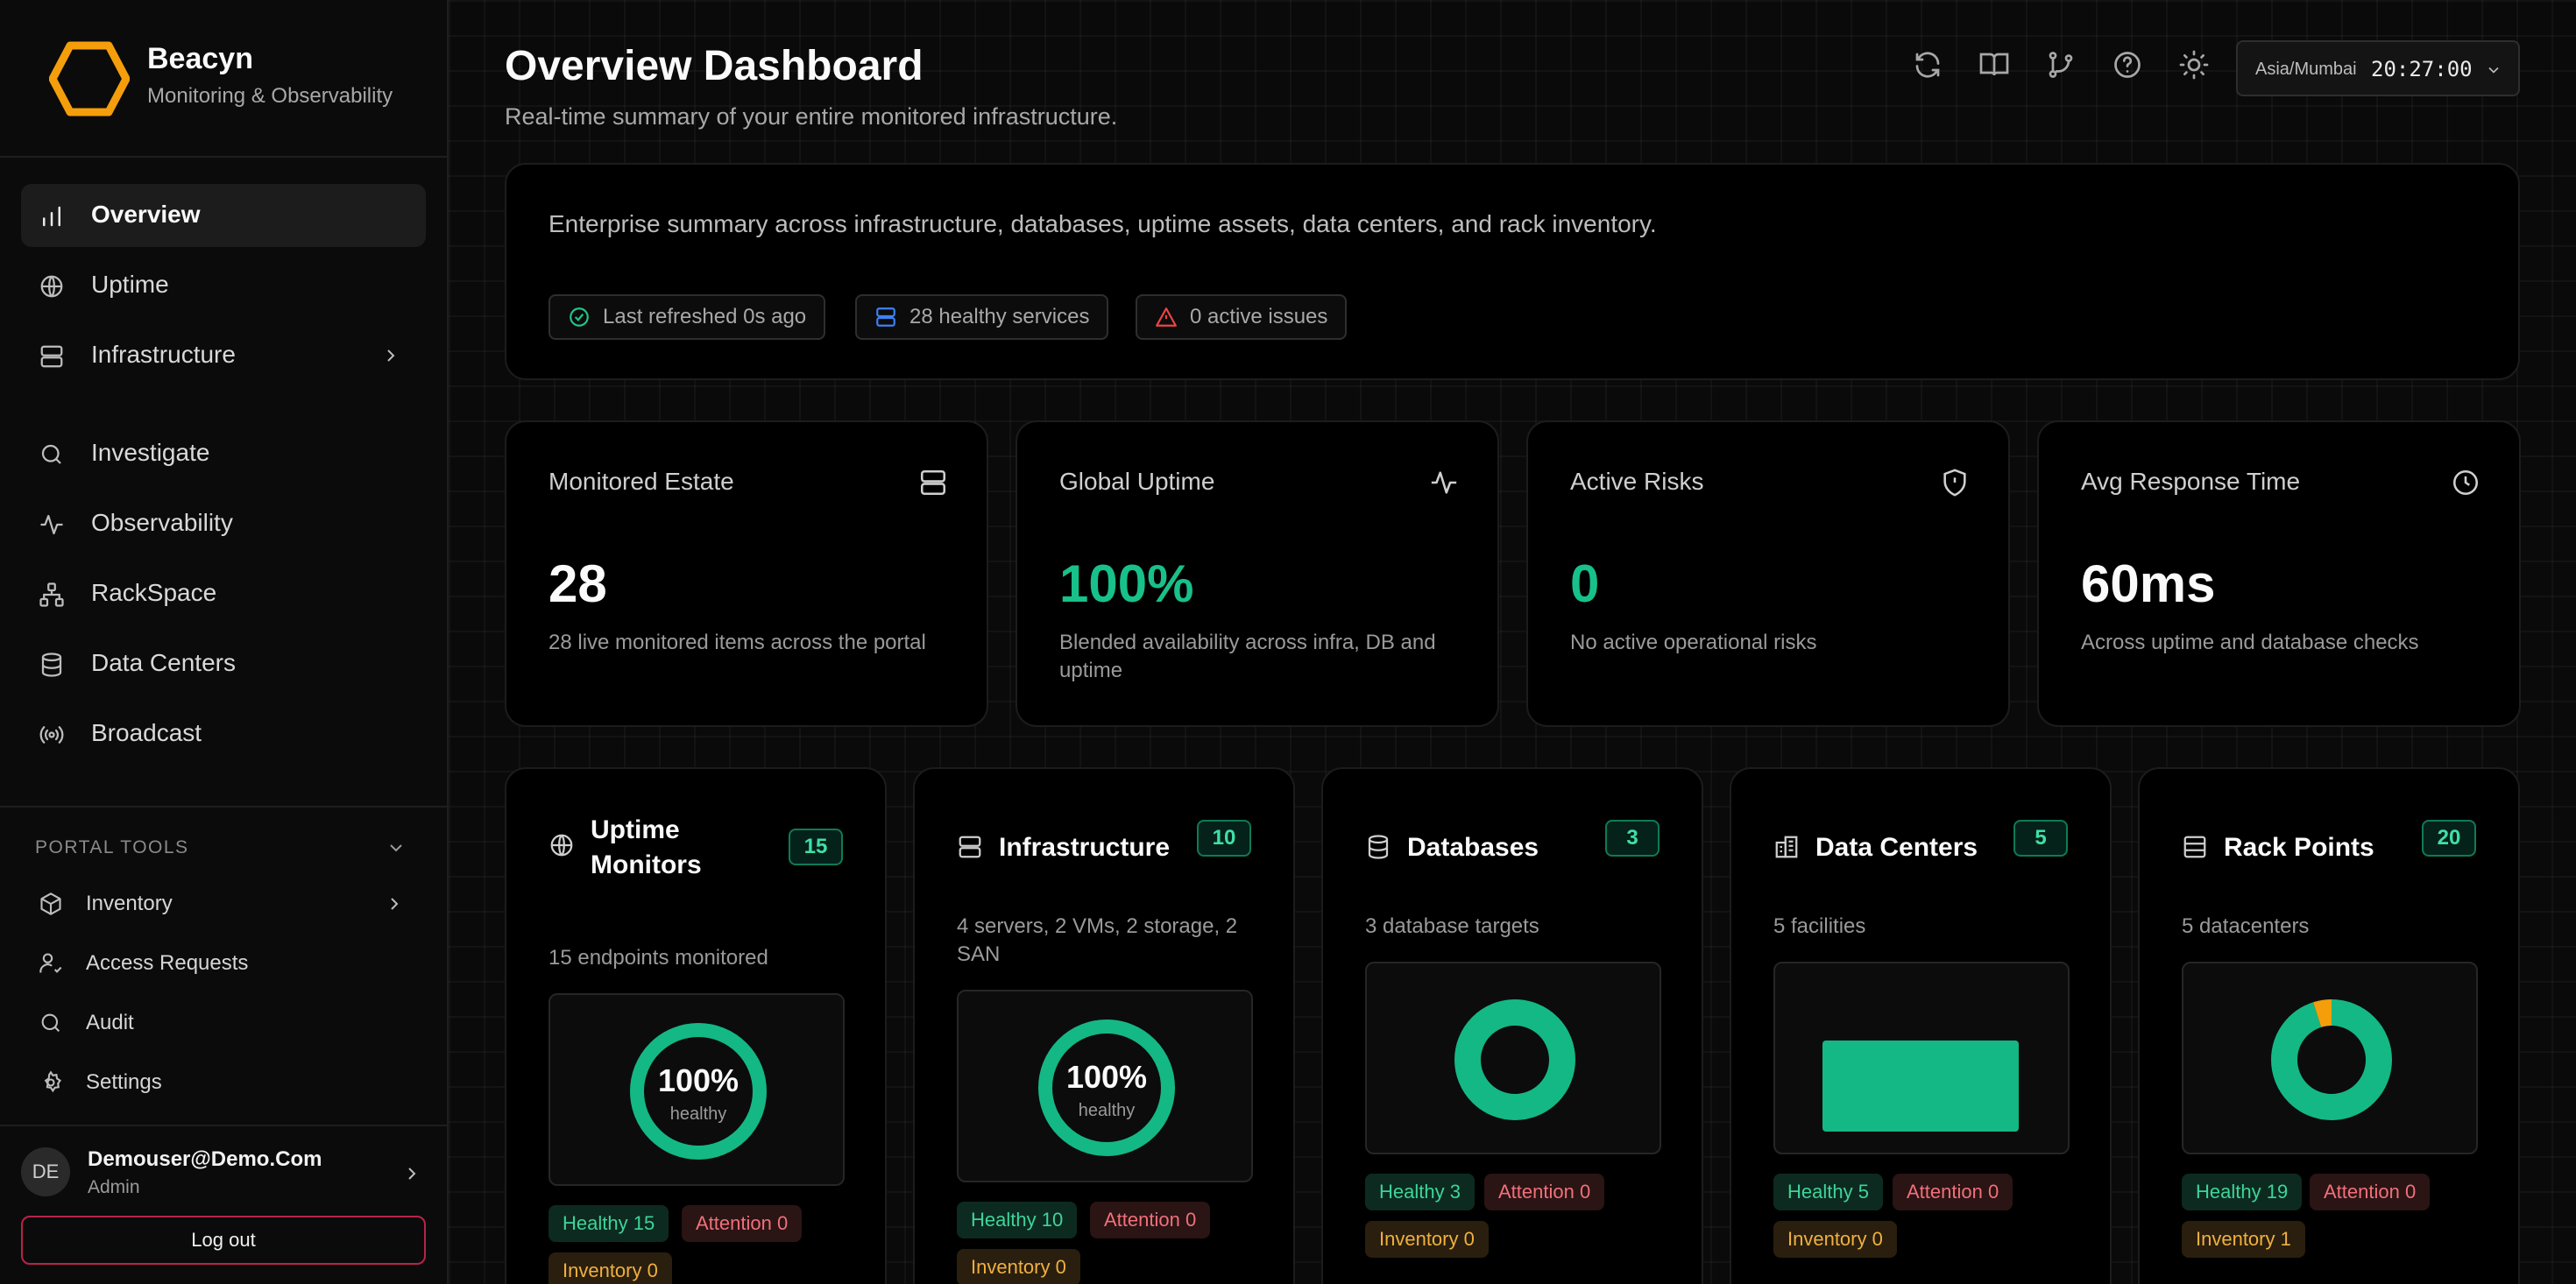  Describe the element at coordinates (223, 1082) in the screenshot. I see `sidebar-item-settings: Settings` at that location.